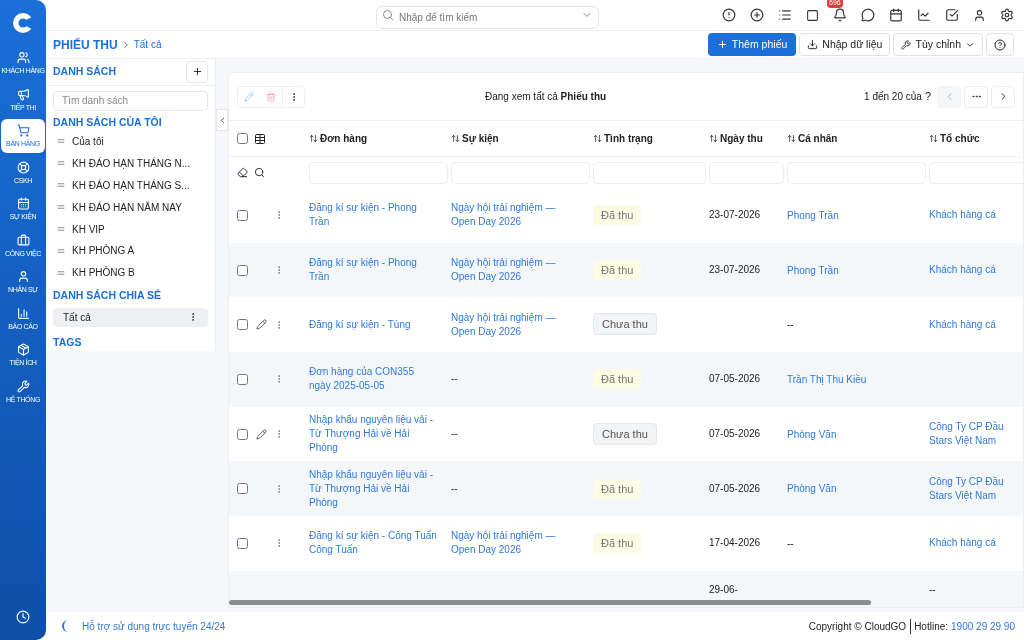 This screenshot has height=640, width=1024. I want to click on list-item: KH ĐÁO HẠN NĂM NAY, so click(130, 207).